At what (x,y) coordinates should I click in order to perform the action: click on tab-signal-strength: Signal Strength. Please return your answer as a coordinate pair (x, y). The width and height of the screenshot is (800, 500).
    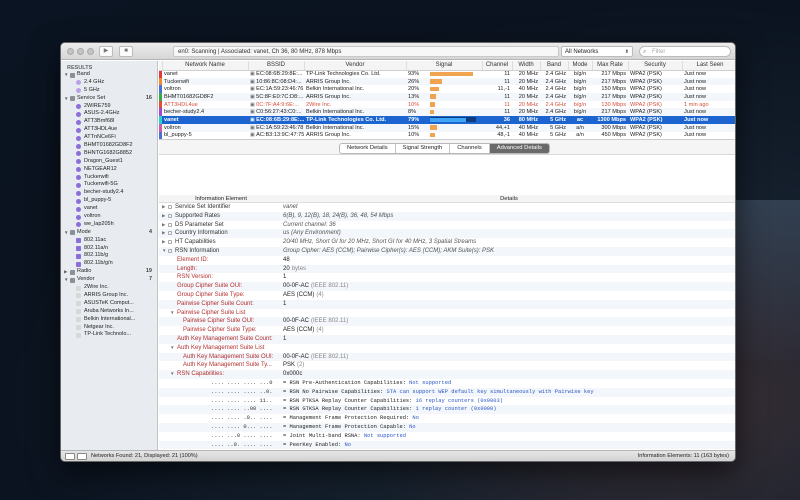
    Looking at the image, I should click on (423, 149).